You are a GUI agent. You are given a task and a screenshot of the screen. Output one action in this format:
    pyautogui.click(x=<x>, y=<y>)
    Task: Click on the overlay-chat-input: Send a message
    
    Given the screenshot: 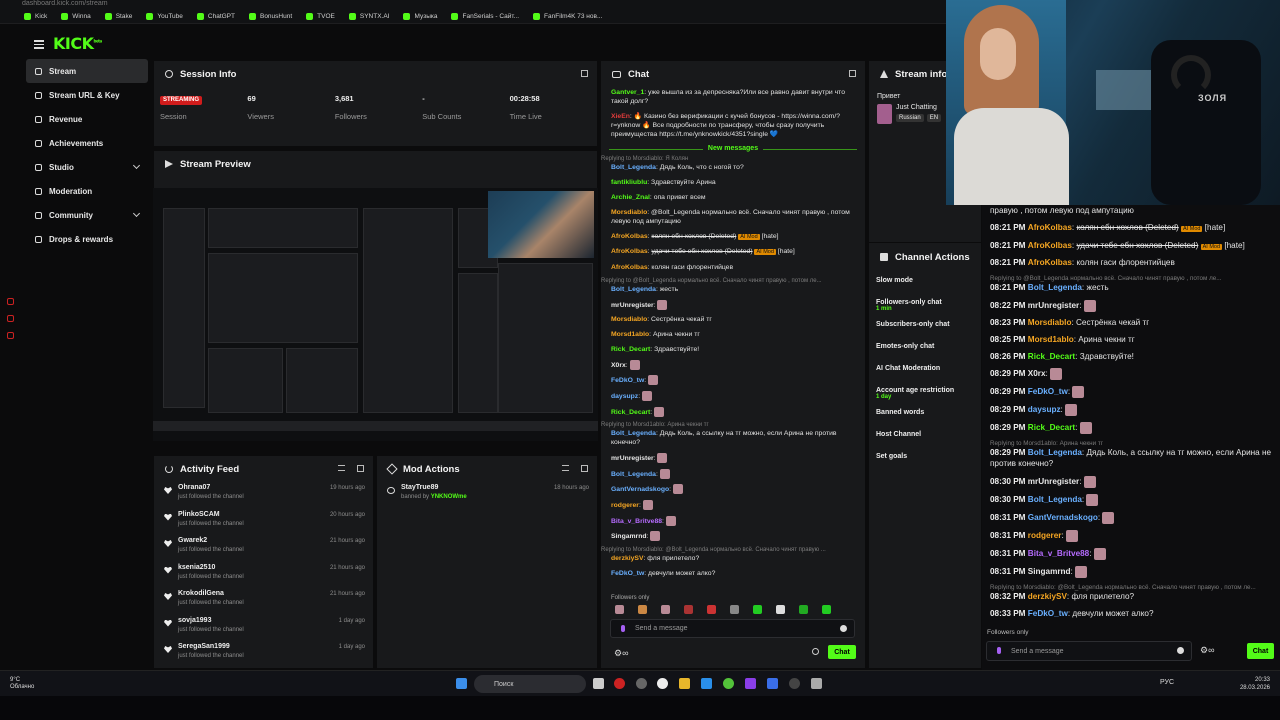 What is the action you would take?
    pyautogui.click(x=1089, y=651)
    